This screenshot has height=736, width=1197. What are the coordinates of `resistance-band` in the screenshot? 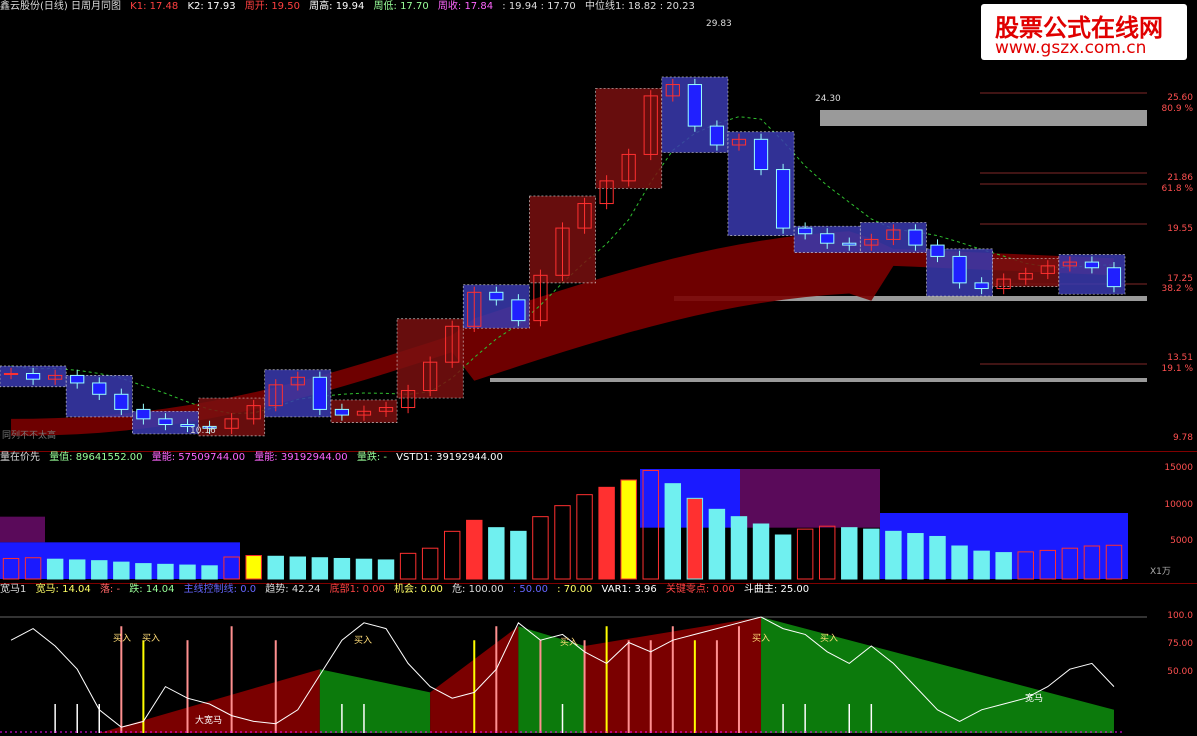 It's located at (983, 118).